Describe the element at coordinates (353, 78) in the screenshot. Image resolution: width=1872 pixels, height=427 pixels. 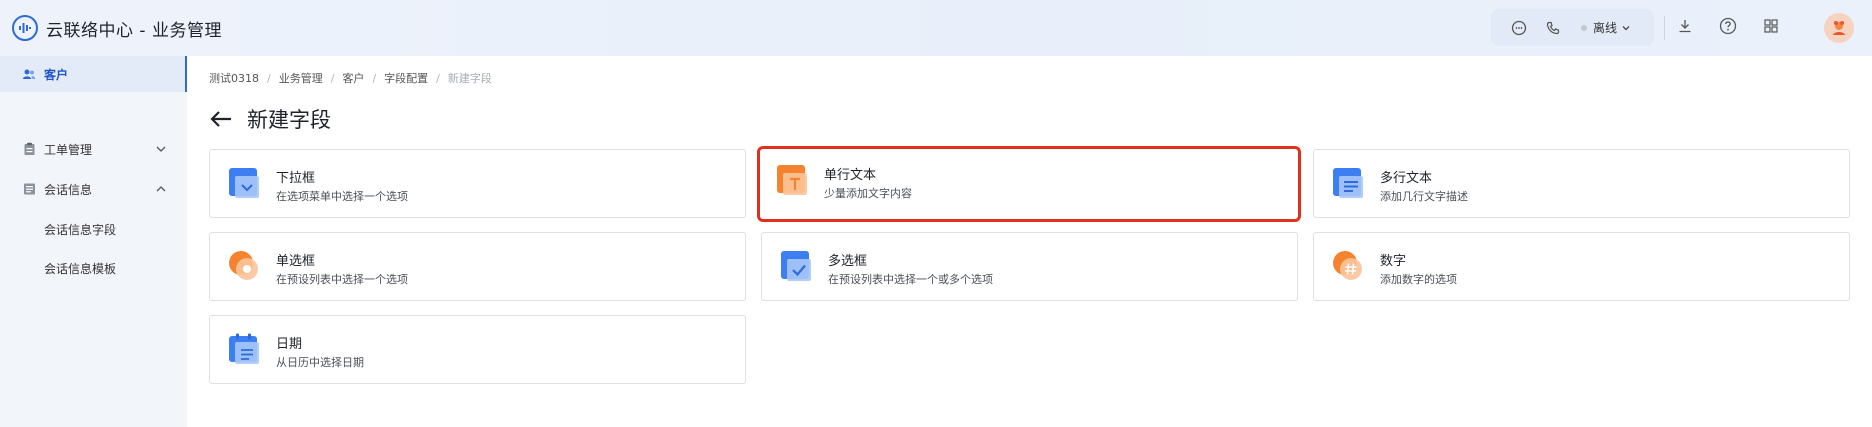
I see `breadcrumb-link: 客户` at that location.